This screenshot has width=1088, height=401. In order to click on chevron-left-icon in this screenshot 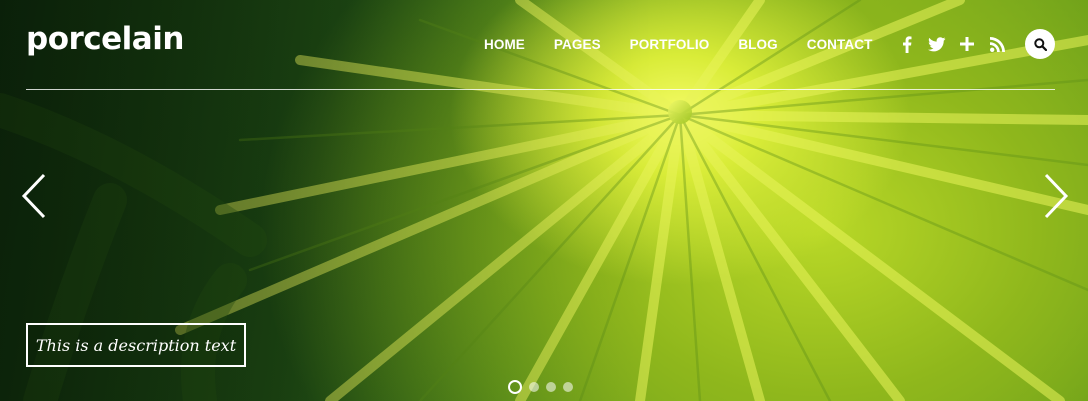, I will do `click(33, 196)`.